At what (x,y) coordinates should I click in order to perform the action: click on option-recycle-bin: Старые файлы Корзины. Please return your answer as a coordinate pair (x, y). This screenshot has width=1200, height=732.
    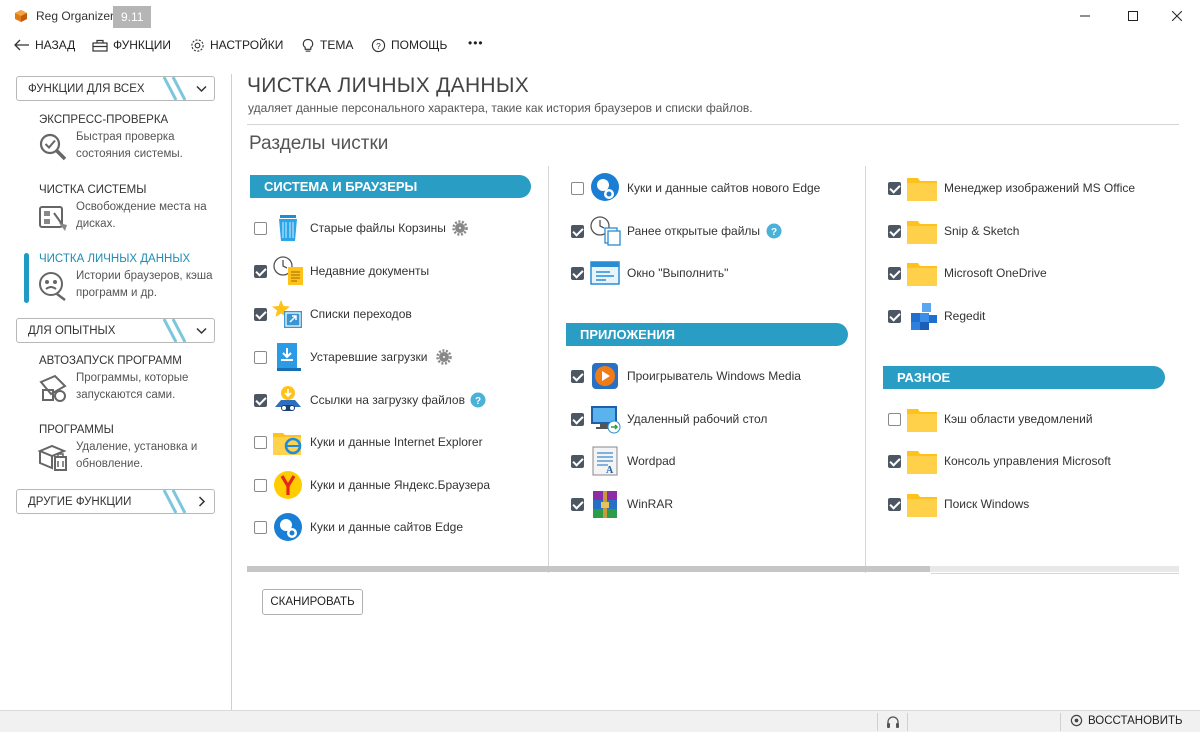
    Looking at the image, I should click on (399, 228).